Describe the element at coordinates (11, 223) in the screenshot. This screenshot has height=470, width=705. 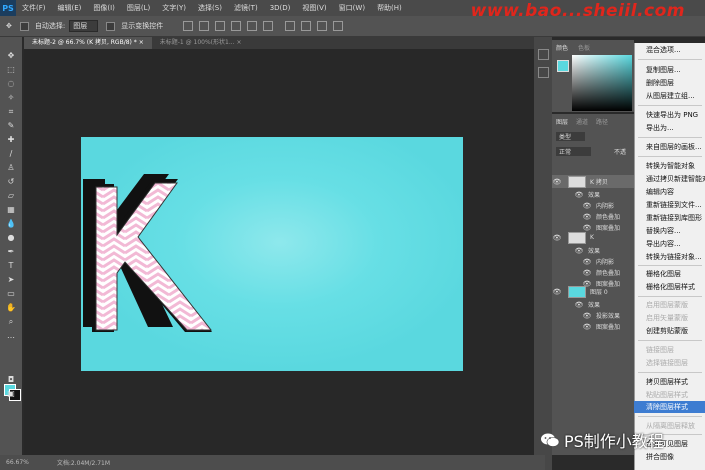
I see `blur-tool-icon: 💧` at that location.